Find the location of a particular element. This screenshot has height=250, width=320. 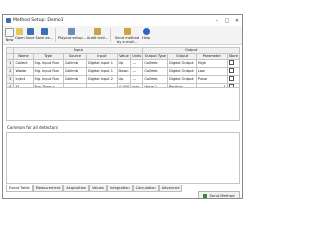

save-button: Save is located at coordinates (30, 33).